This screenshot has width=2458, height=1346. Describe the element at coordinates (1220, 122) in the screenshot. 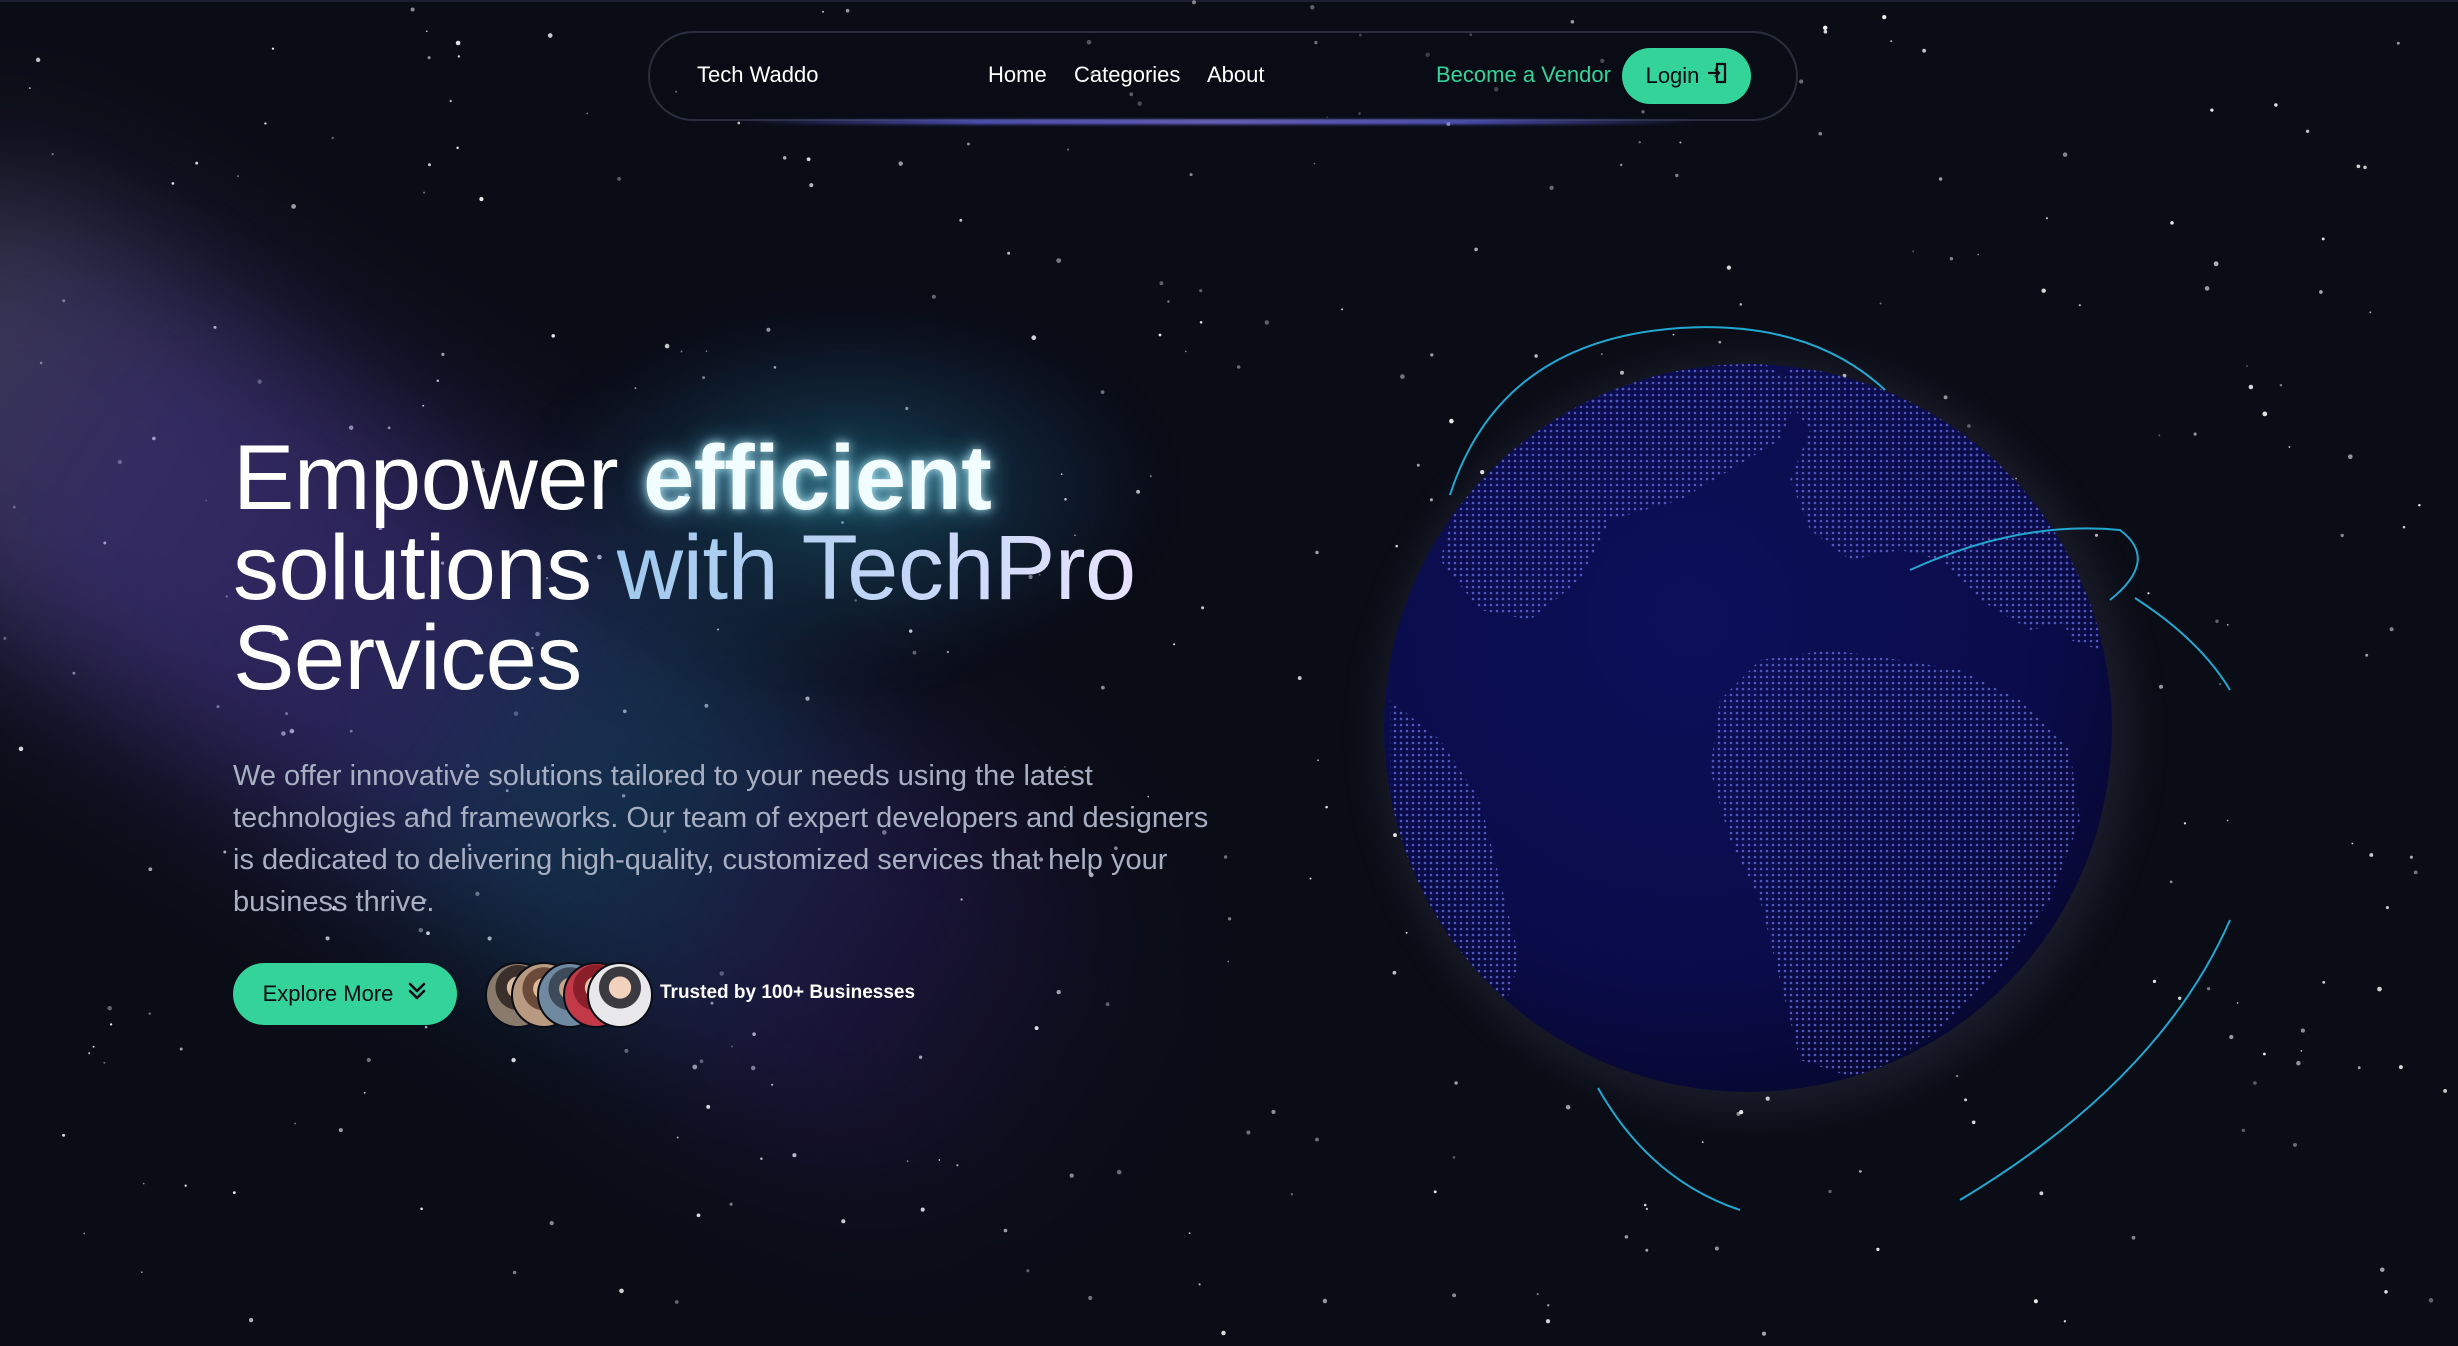

I see `navbar-underglow` at that location.